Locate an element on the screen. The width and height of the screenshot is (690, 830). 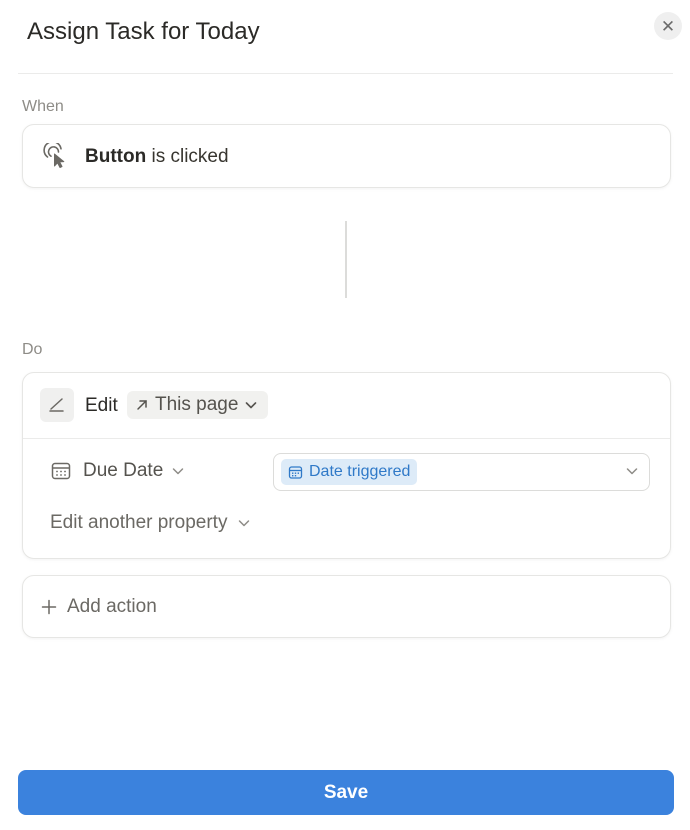
edit-pencil-icon is located at coordinates (57, 405).